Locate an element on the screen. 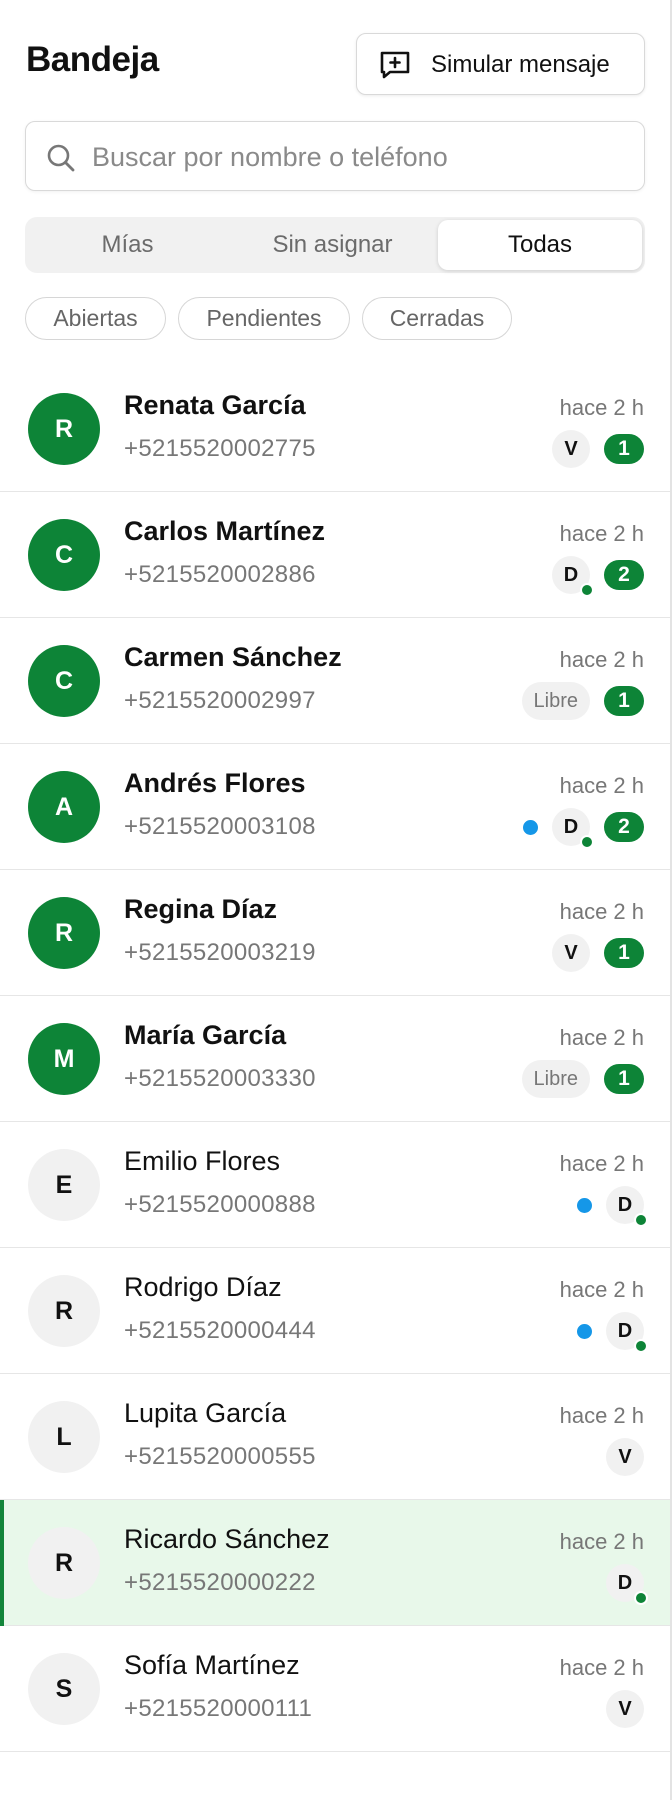 The image size is (672, 1800). avatar: C is located at coordinates (64, 681).